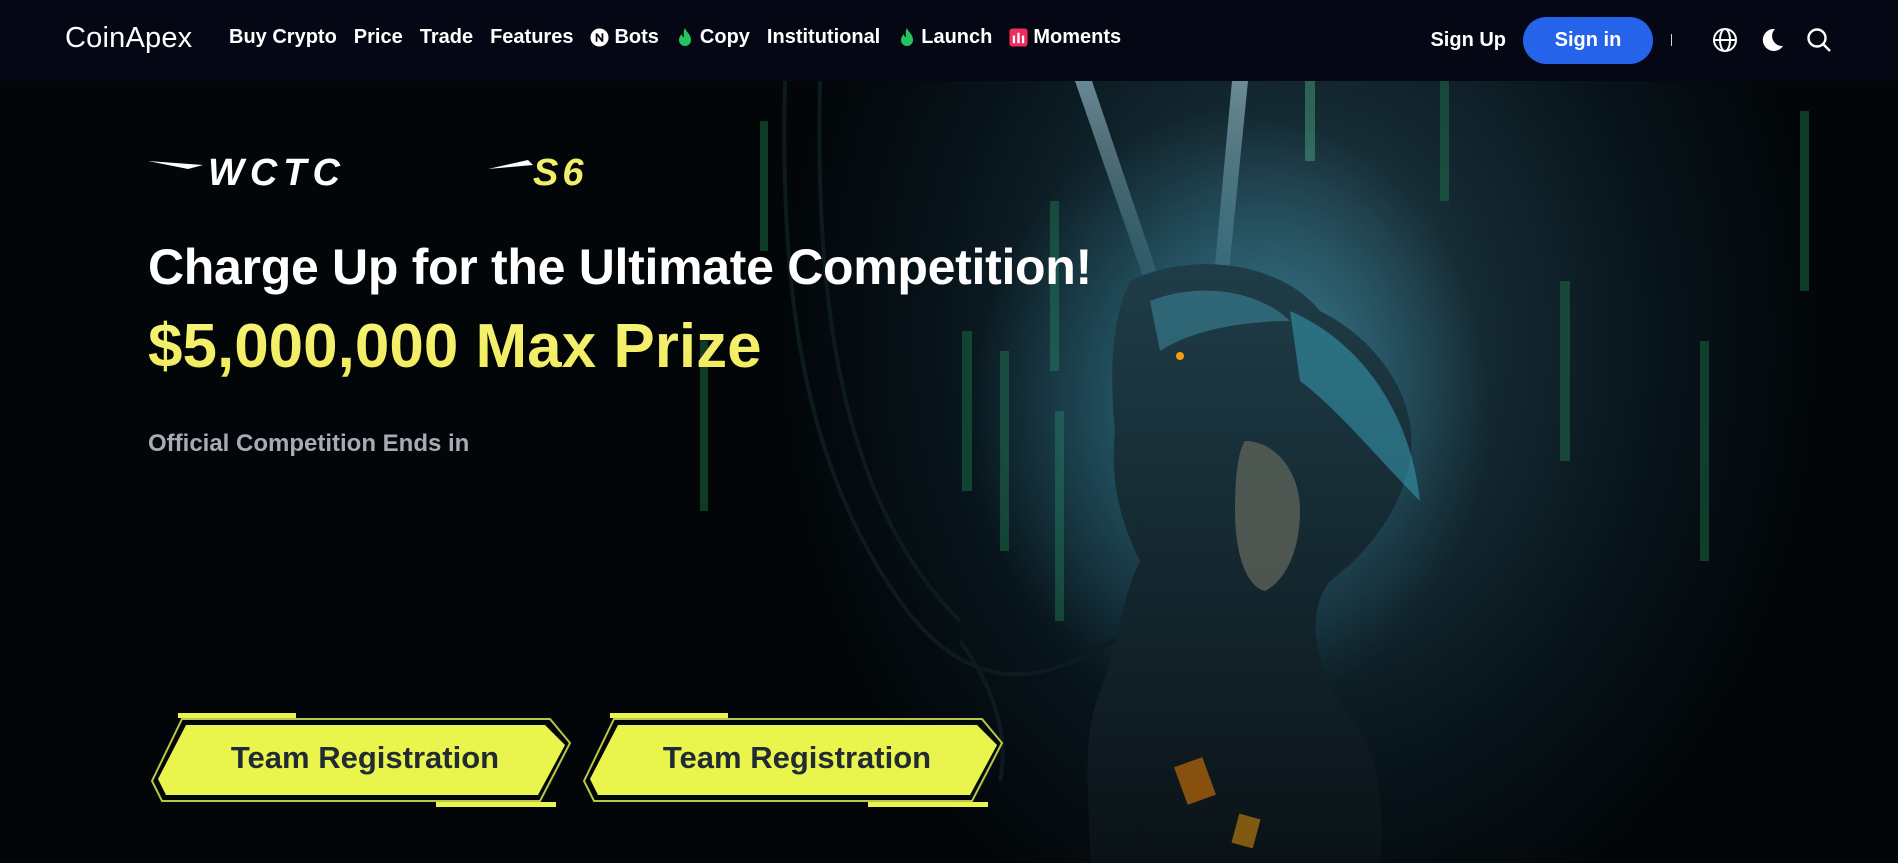 This screenshot has height=863, width=1898. Describe the element at coordinates (599, 37) in the screenshot. I see `bots-n-icon` at that location.